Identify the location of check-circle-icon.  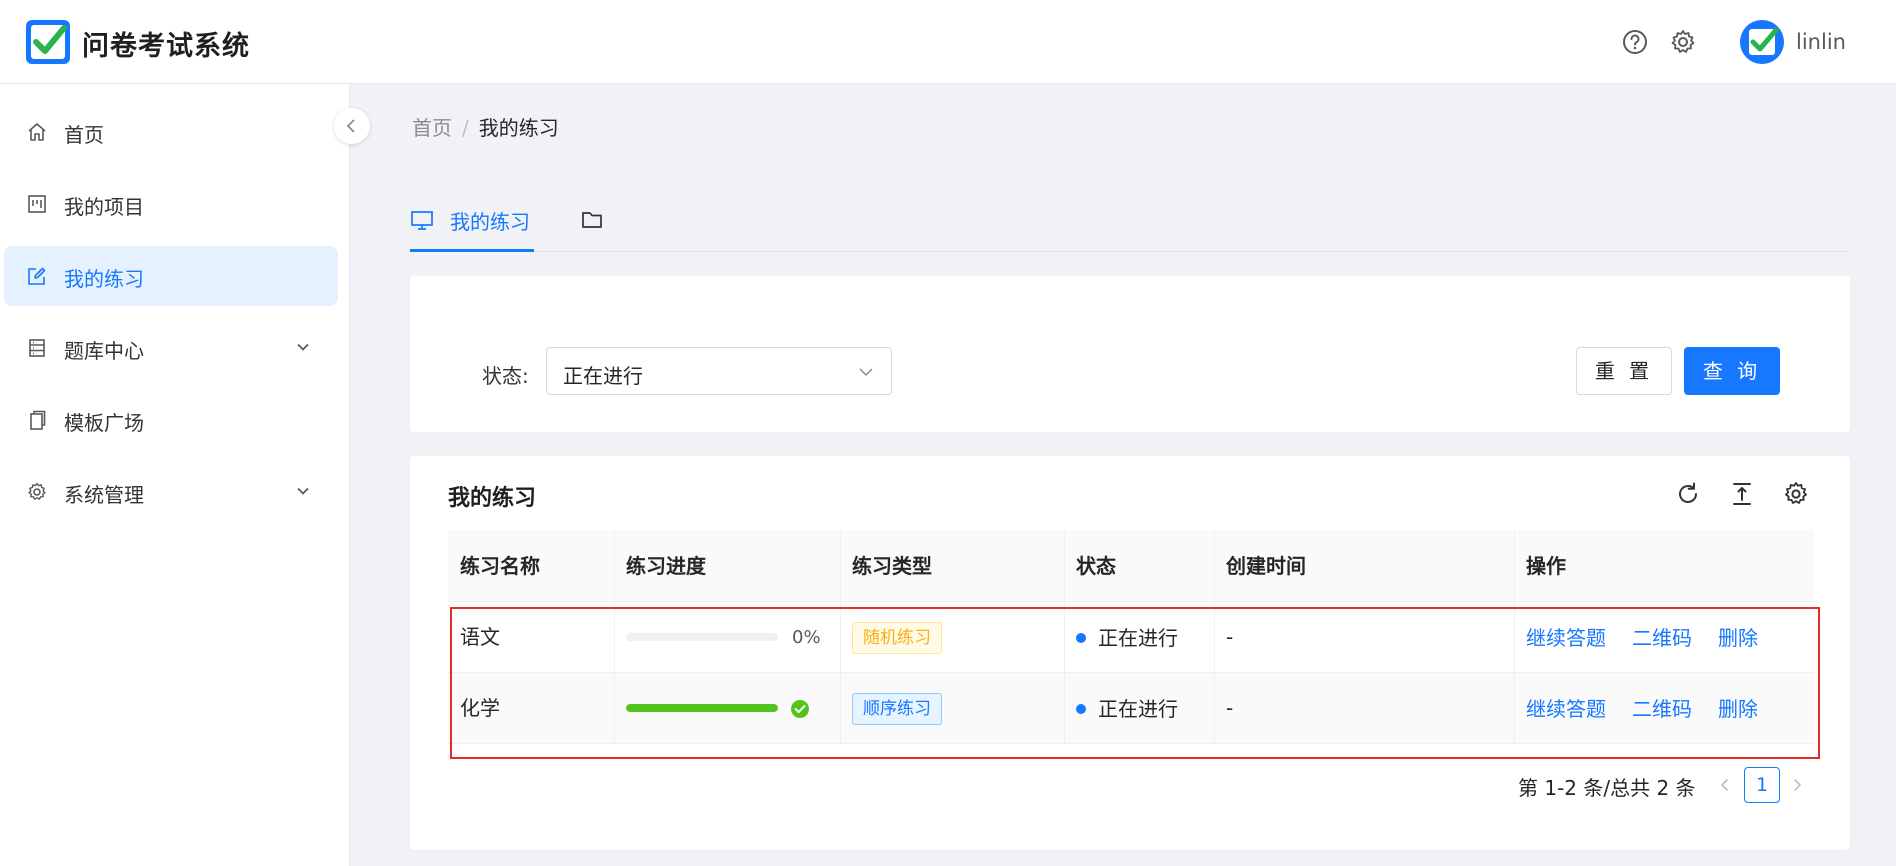
(800, 709).